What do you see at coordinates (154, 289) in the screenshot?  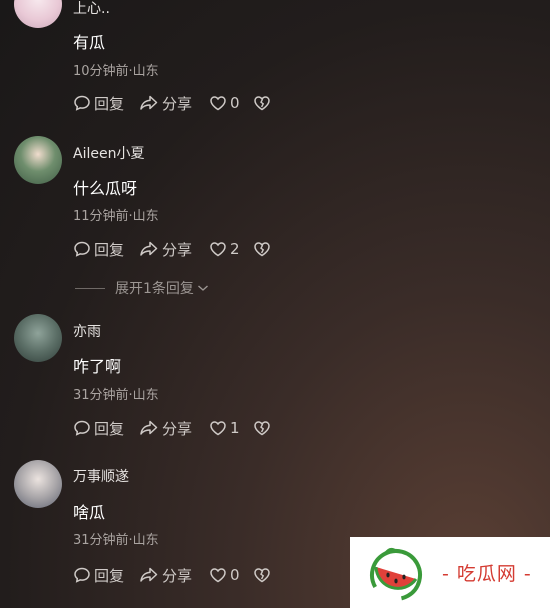 I see `expand-replies-label: 展开1条回复` at bounding box center [154, 289].